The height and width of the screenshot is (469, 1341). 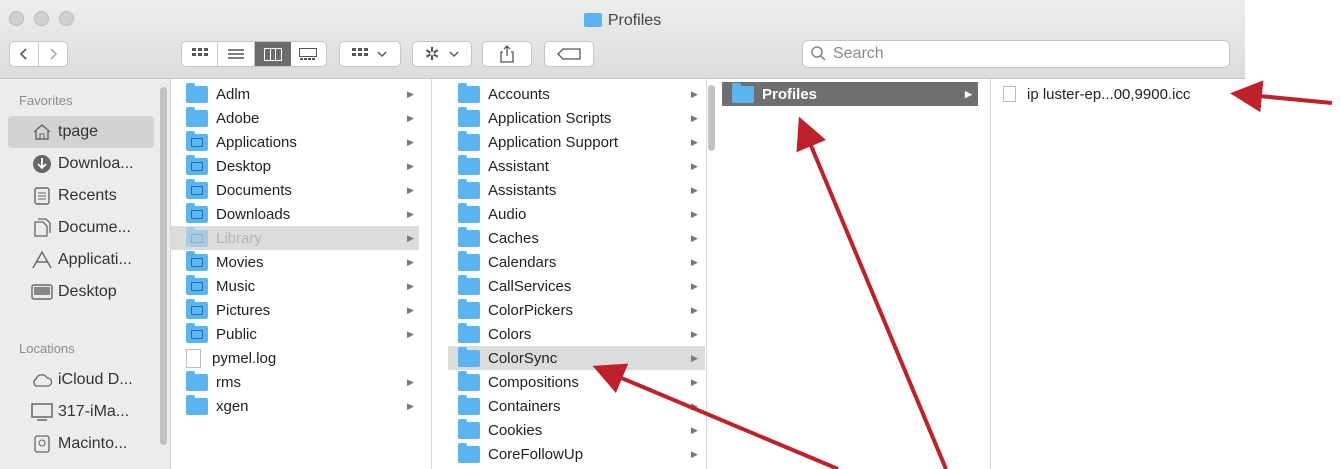 I want to click on arrow-to-colorsync, so click(x=715, y=416).